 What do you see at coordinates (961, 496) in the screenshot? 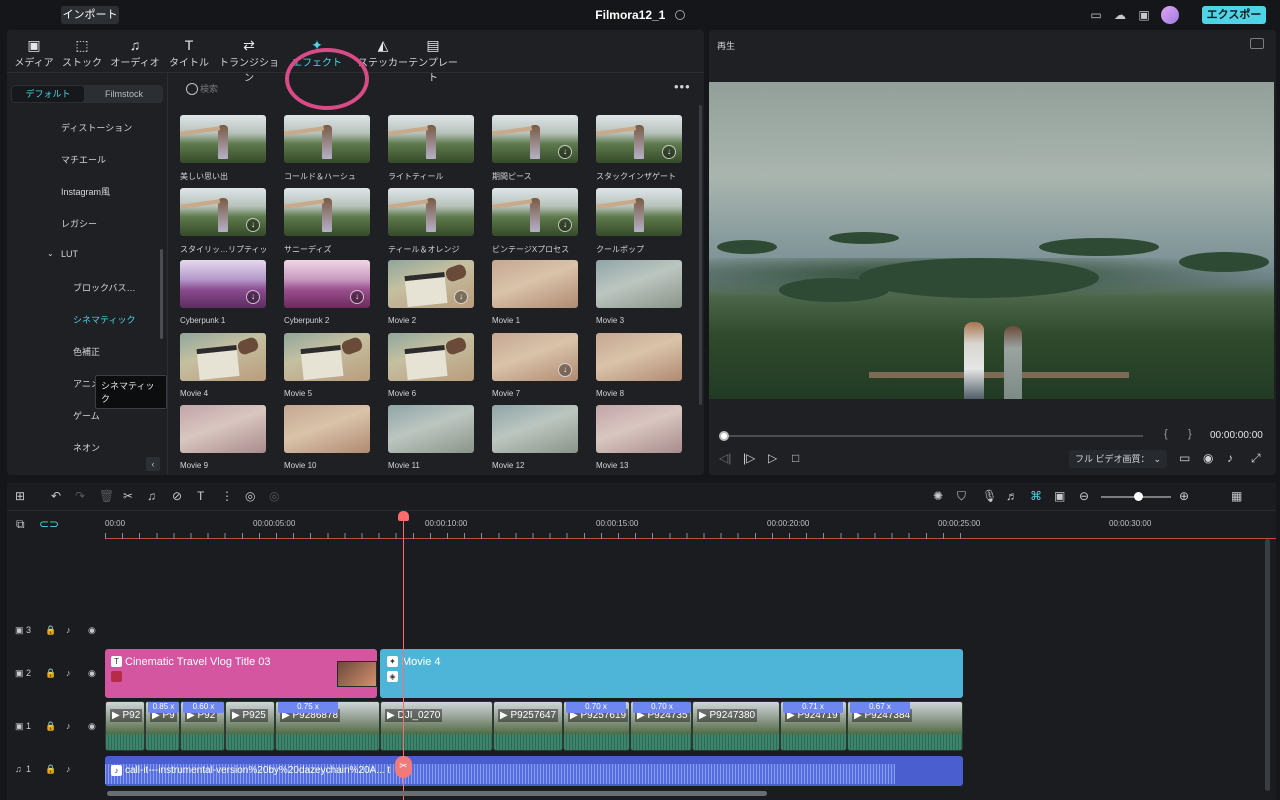
I see `marker-icon: ⛉` at bounding box center [961, 496].